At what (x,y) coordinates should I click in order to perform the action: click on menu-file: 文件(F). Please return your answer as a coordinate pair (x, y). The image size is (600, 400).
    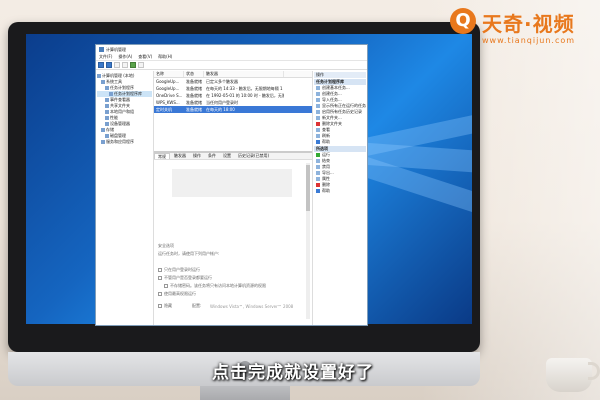
    Looking at the image, I should click on (105, 57).